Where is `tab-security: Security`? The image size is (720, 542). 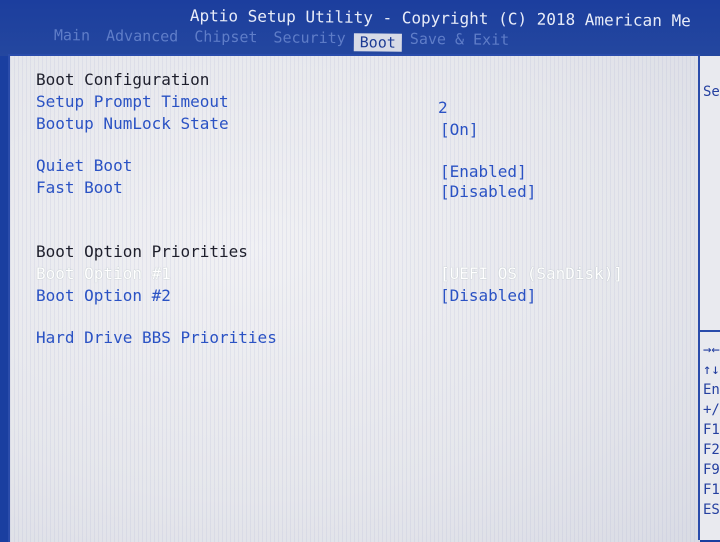
tab-security: Security is located at coordinates (309, 39).